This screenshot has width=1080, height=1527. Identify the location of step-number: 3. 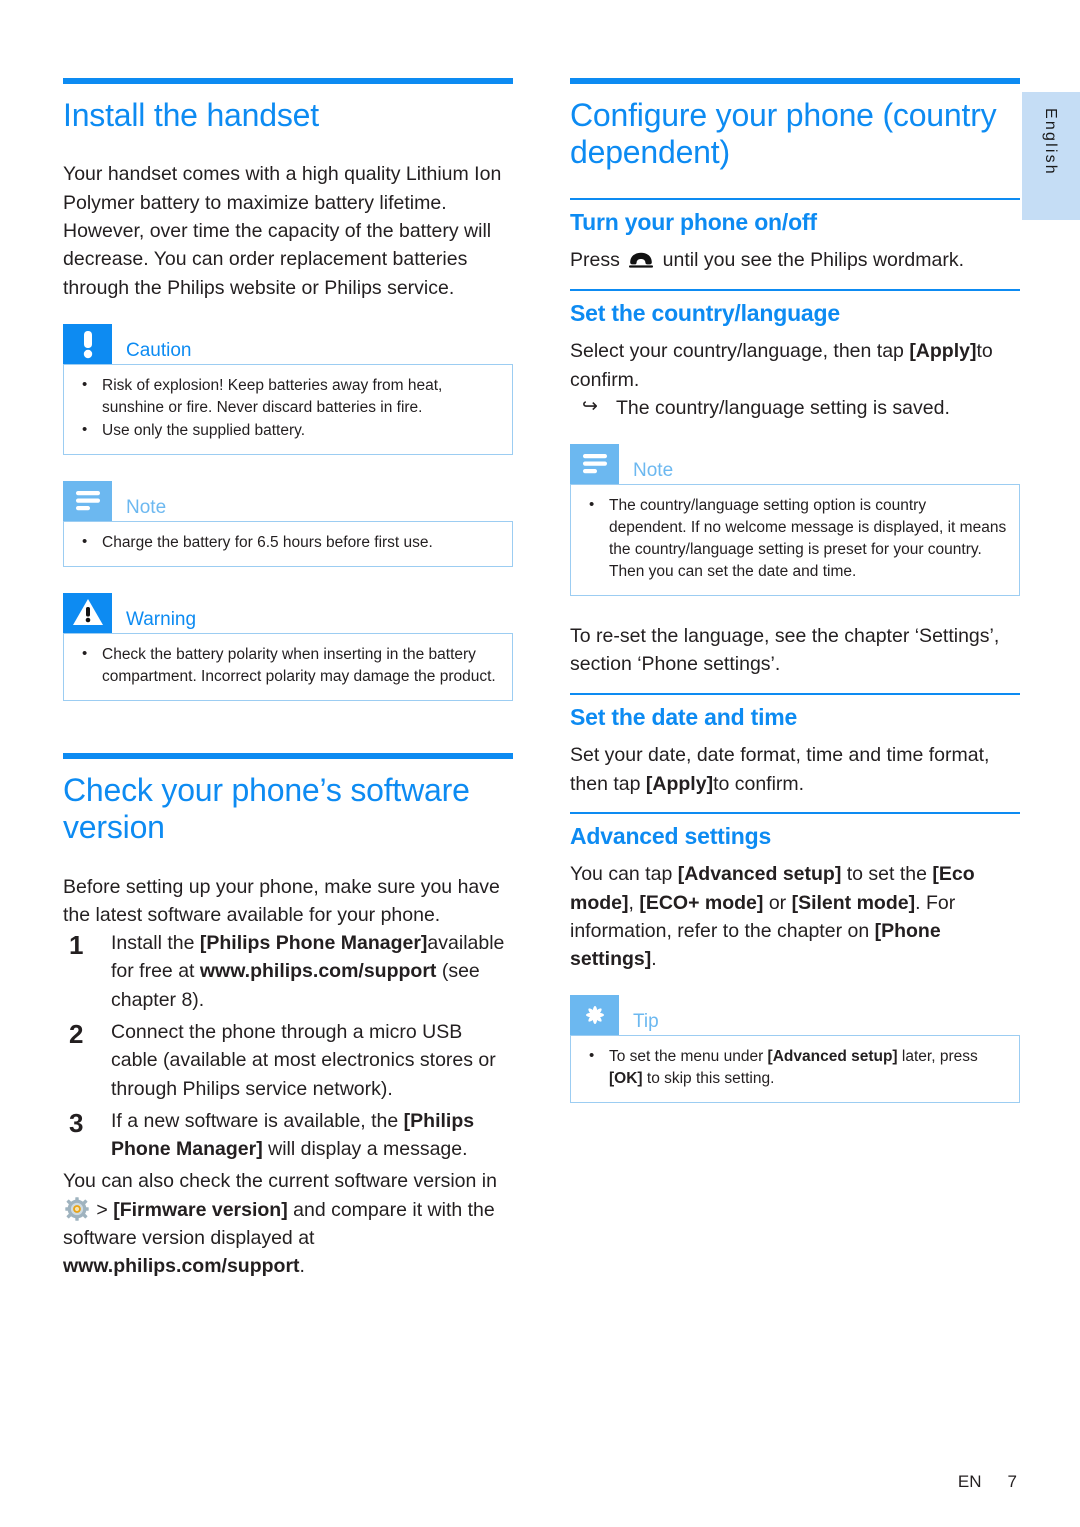
(76, 1122).